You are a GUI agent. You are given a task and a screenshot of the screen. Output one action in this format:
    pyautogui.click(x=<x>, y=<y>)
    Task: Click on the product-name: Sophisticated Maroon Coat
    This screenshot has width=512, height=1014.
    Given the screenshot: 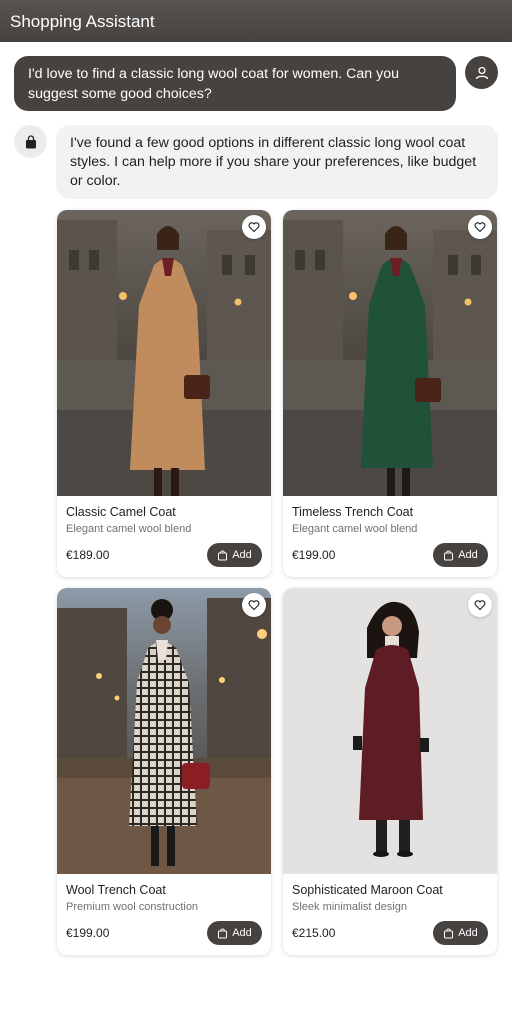 What is the action you would take?
    pyautogui.click(x=367, y=890)
    